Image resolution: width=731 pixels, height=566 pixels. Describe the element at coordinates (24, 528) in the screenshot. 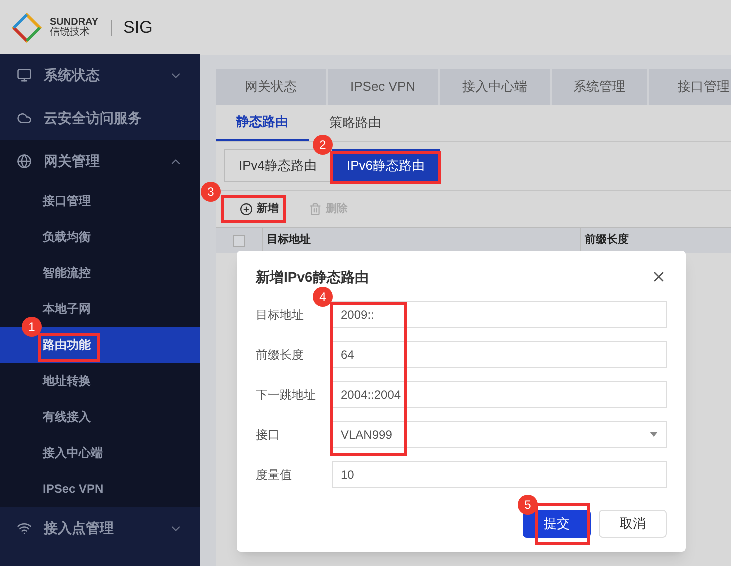

I see `wifi-icon` at that location.